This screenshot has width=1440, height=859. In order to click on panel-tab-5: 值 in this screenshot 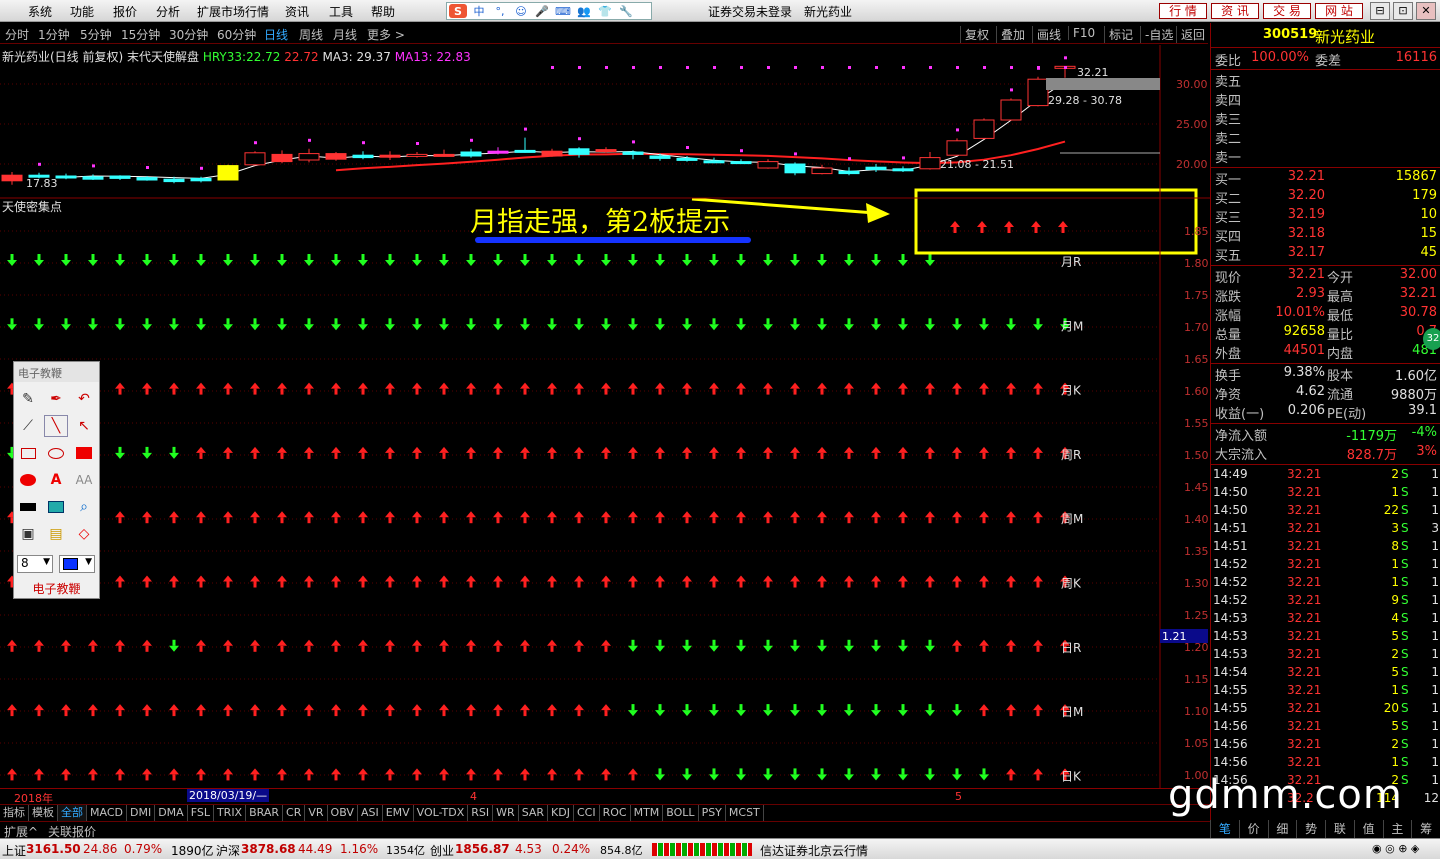, I will do `click(1368, 829)`.